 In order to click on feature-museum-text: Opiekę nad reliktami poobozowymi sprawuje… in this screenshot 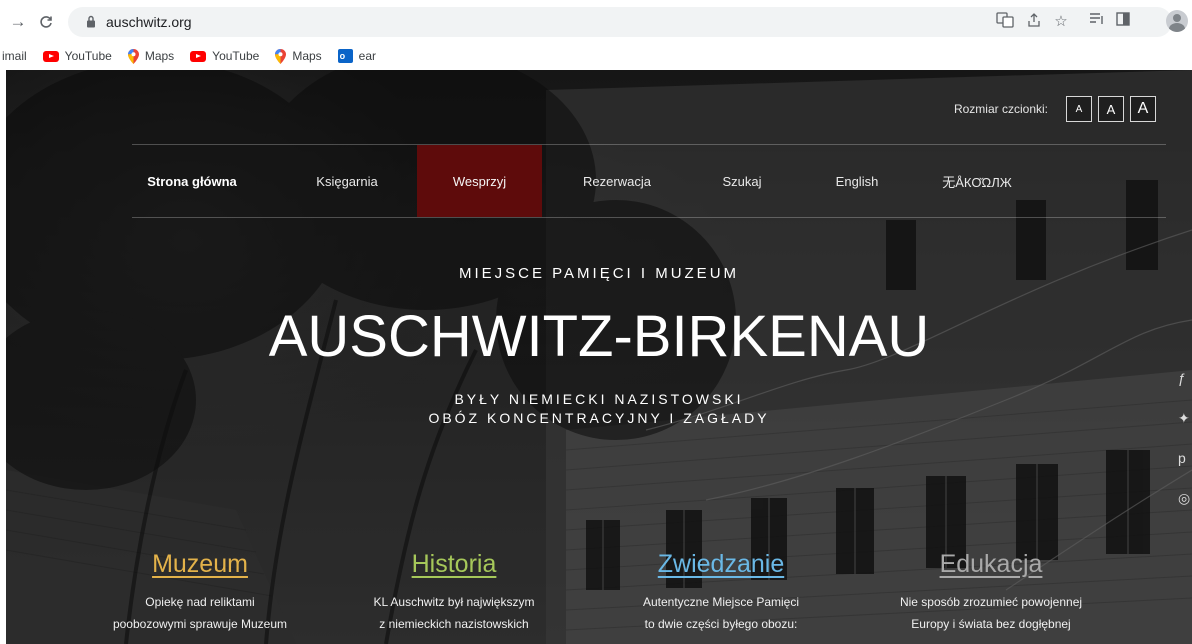, I will do `click(200, 613)`.